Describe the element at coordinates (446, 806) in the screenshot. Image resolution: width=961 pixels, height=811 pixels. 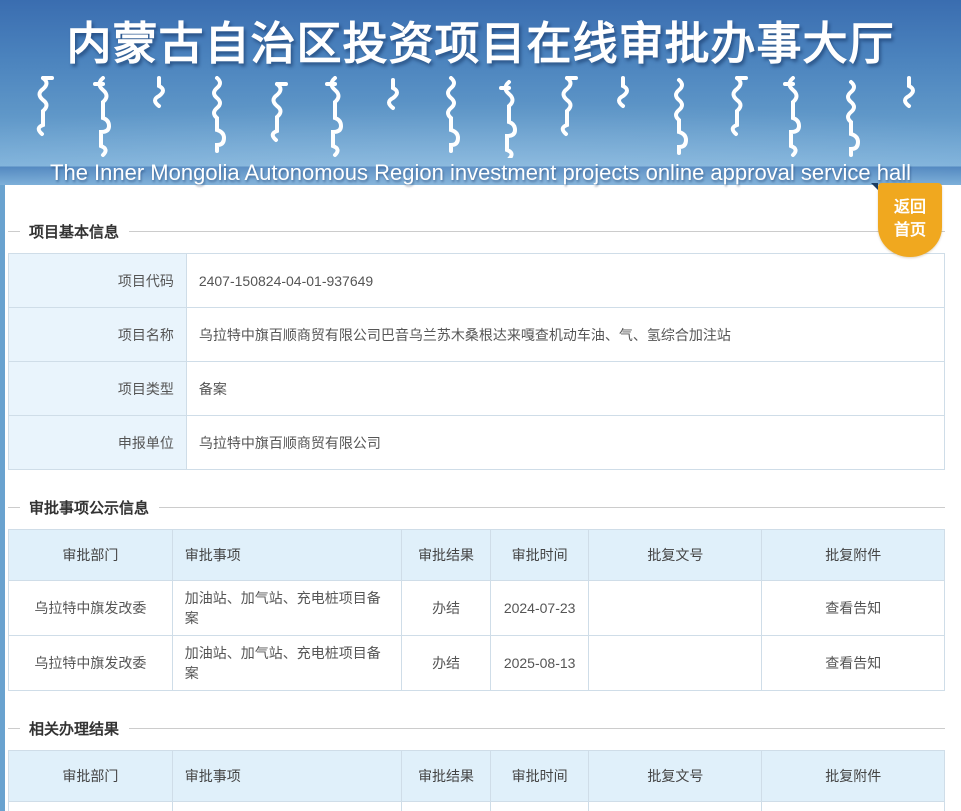
I see `cell-result` at that location.